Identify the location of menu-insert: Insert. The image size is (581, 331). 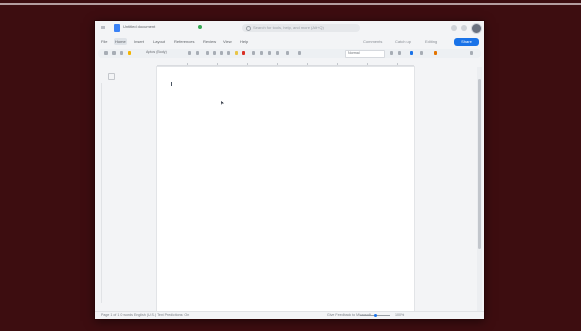
(139, 41).